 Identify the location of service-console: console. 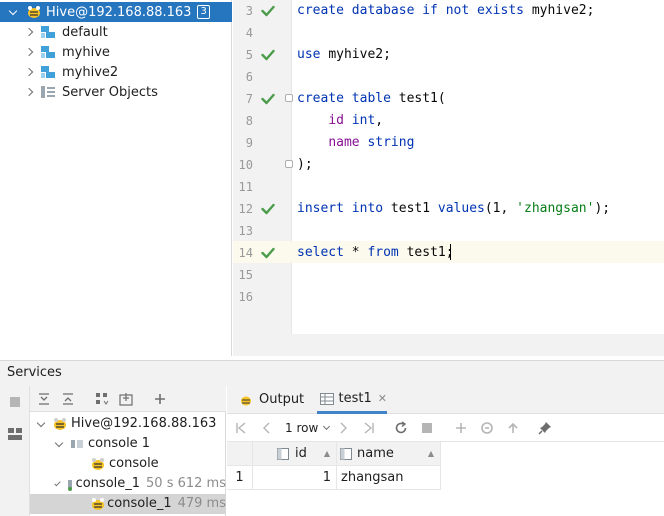
(128, 464).